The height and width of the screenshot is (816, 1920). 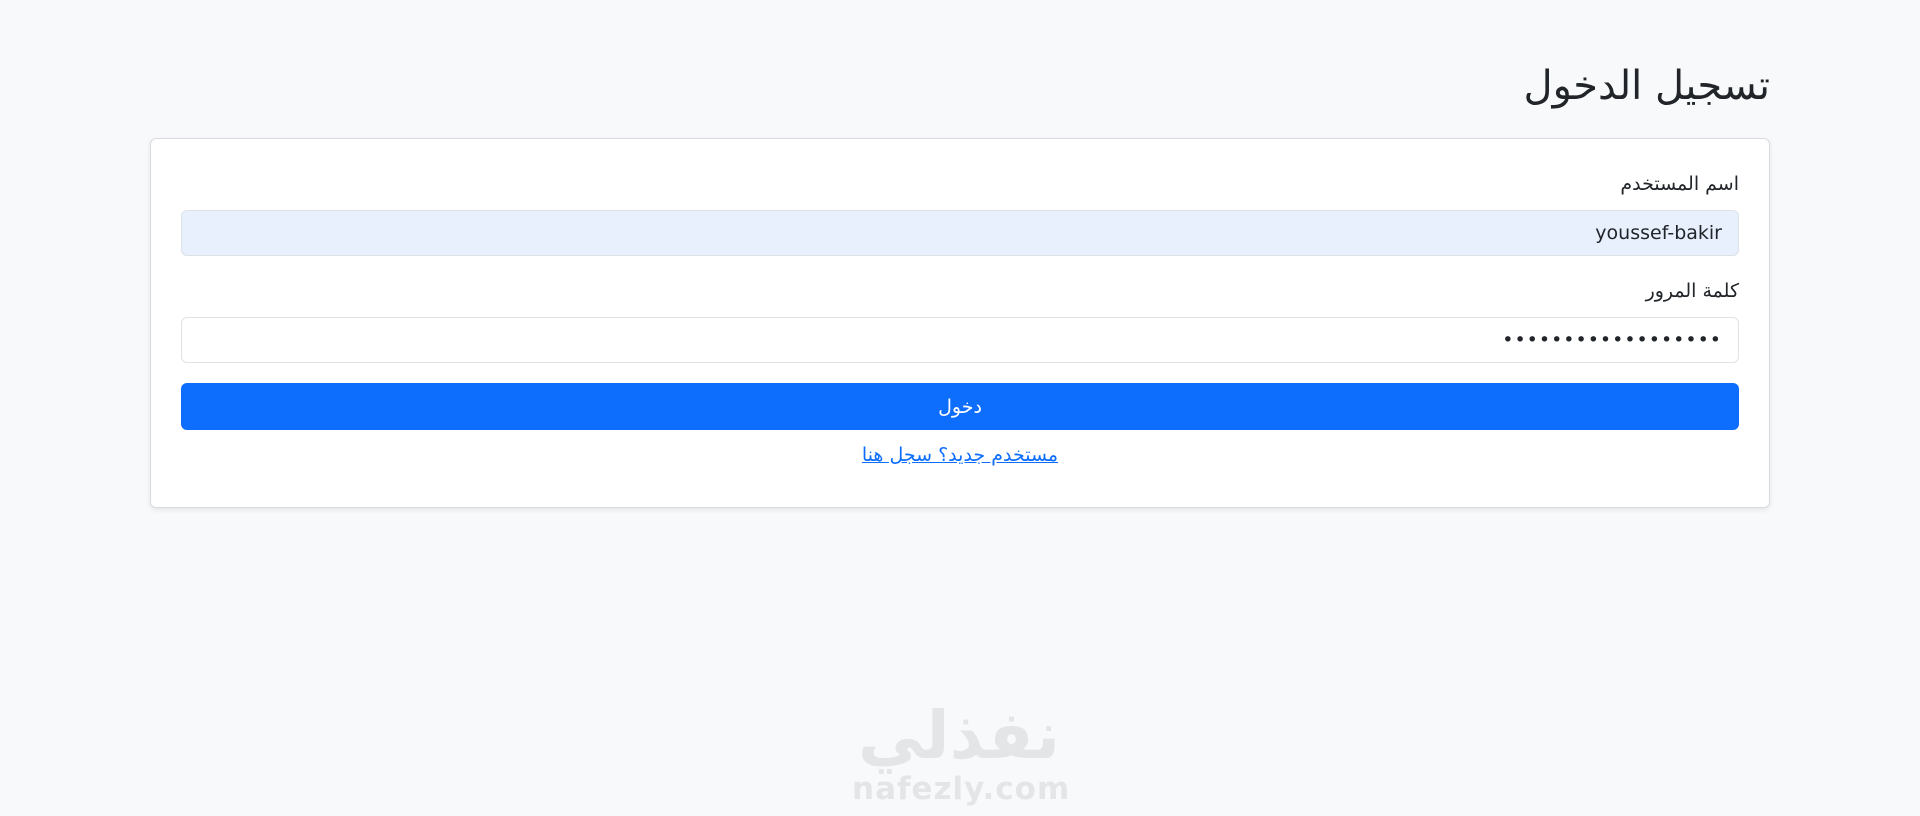 I want to click on watermark-logo: نفذلي nafezly.com, so click(x=961, y=756).